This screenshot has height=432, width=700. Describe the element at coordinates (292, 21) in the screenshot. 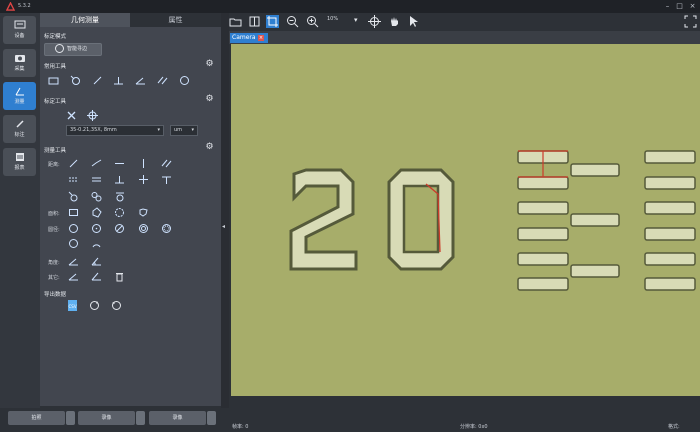

I see `zoom-out-icon` at that location.